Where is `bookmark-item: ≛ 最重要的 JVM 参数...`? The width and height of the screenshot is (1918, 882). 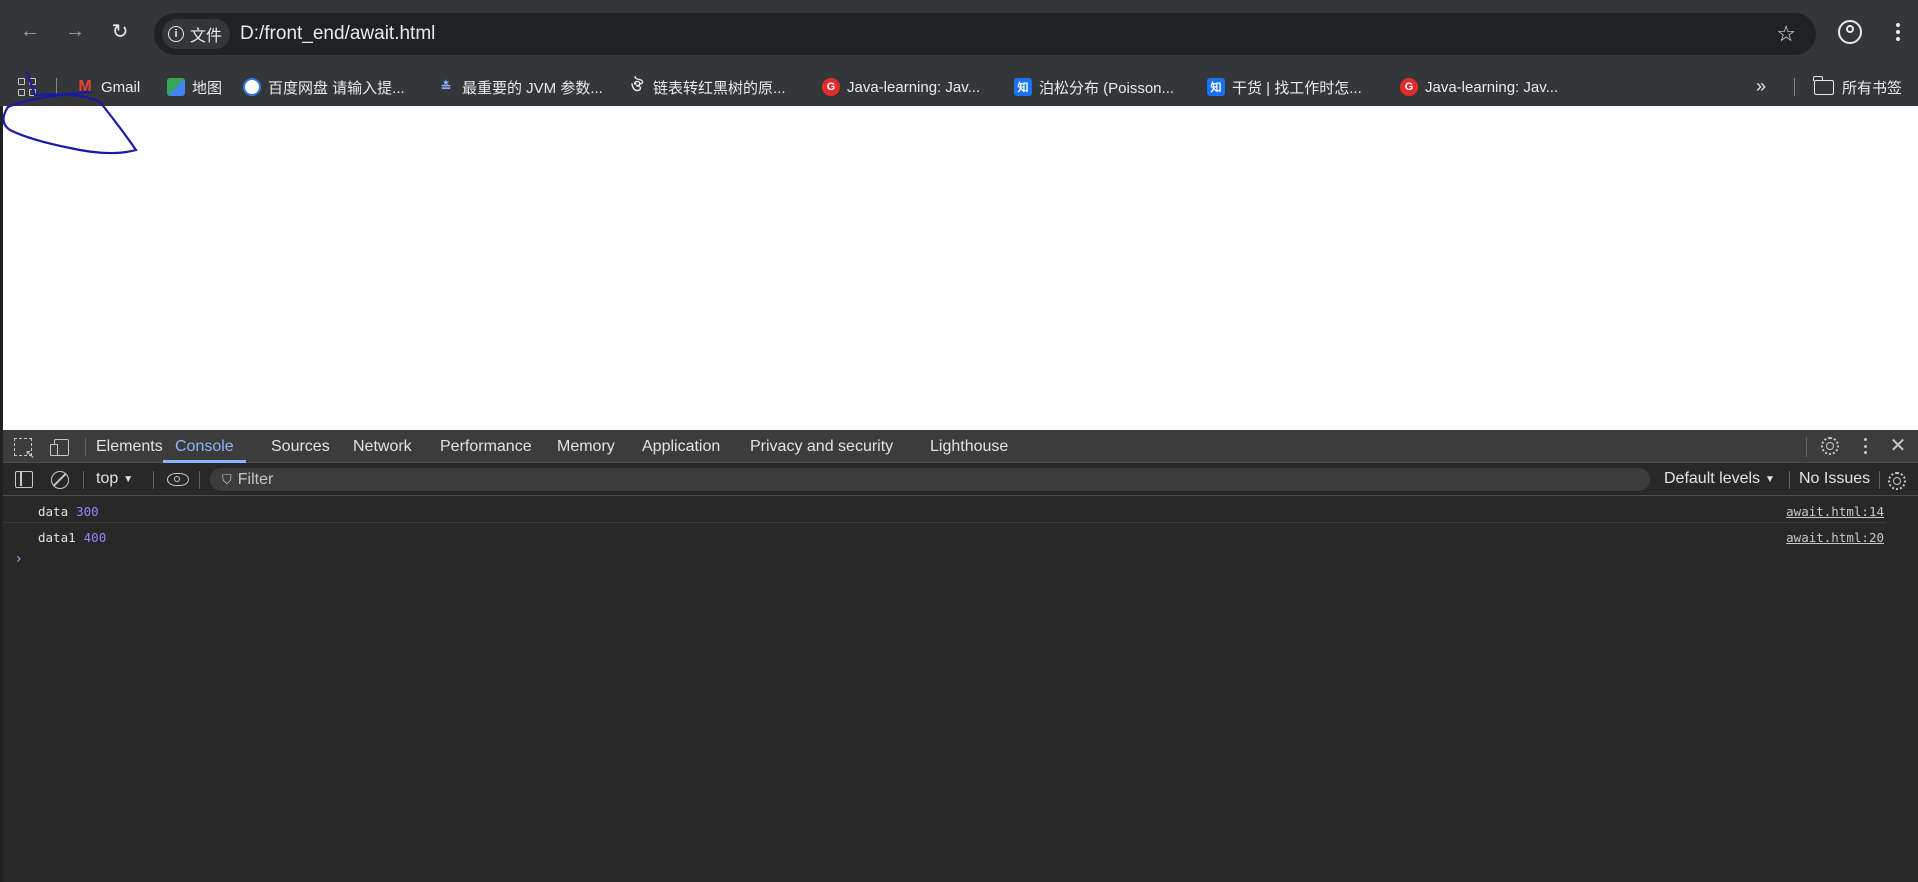 bookmark-item: ≛ 最重要的 JVM 参数... is located at coordinates (520, 87).